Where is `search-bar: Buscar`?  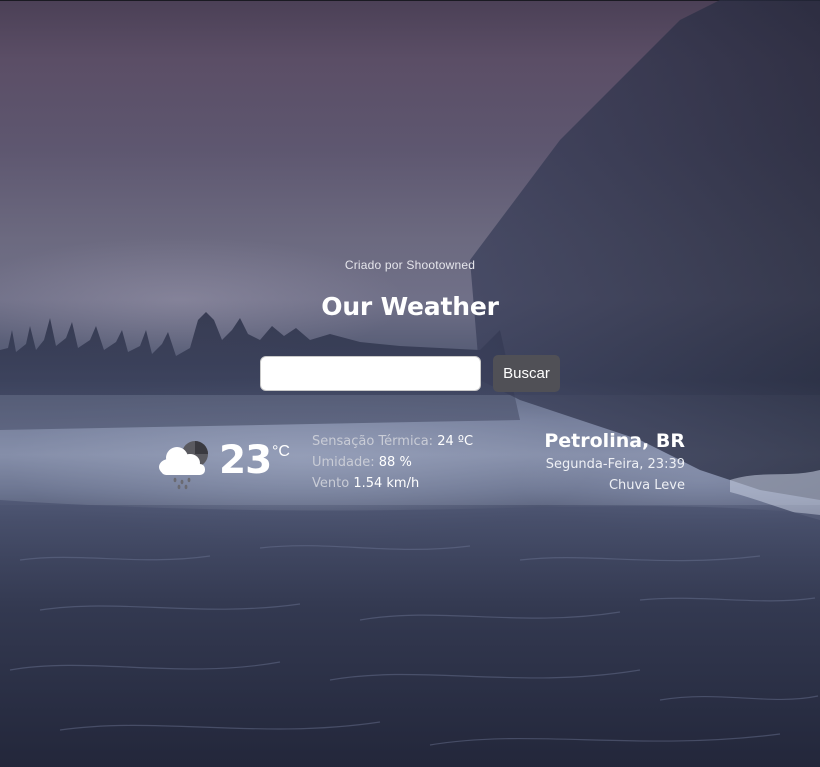
search-bar: Buscar is located at coordinates (420, 375).